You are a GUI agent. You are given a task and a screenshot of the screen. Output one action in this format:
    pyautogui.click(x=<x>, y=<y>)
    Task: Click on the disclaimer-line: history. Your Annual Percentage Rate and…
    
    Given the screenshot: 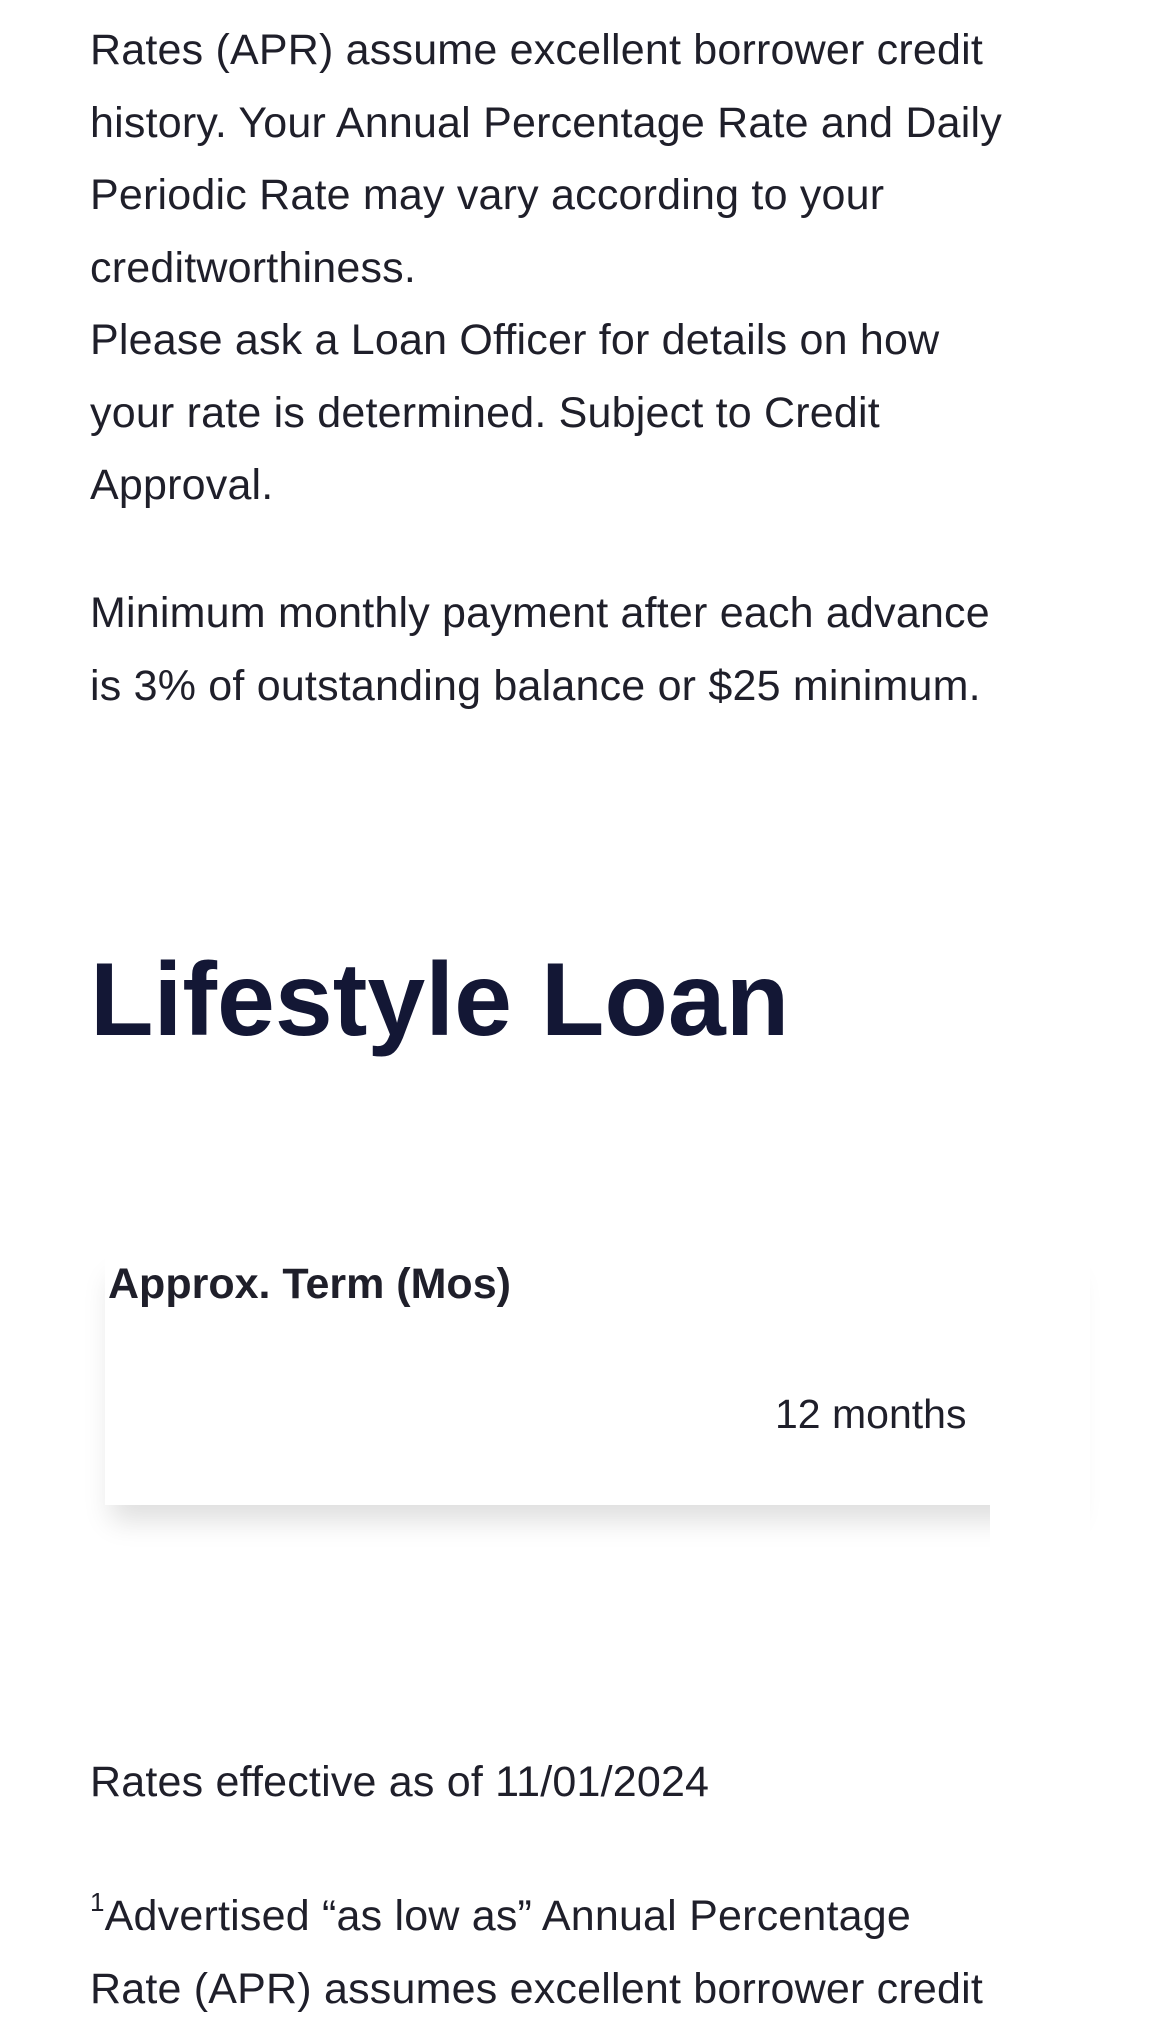 What is the action you would take?
    pyautogui.click(x=590, y=123)
    